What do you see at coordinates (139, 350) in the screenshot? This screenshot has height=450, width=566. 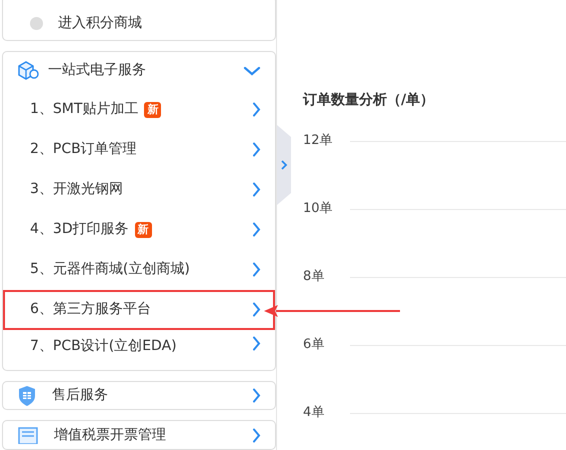 I see `menu-item: 7、PCB设计(立创EDA)` at bounding box center [139, 350].